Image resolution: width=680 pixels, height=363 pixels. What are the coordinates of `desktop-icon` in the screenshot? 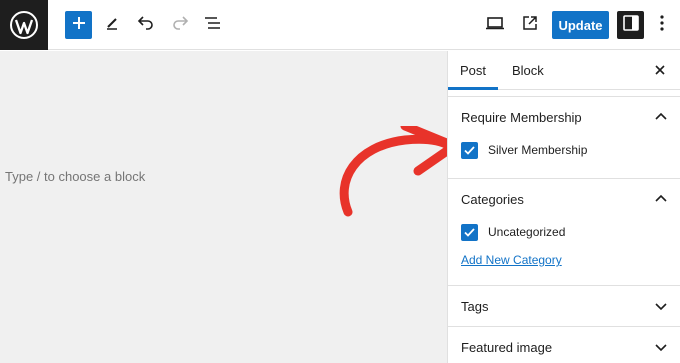 It's located at (495, 25).